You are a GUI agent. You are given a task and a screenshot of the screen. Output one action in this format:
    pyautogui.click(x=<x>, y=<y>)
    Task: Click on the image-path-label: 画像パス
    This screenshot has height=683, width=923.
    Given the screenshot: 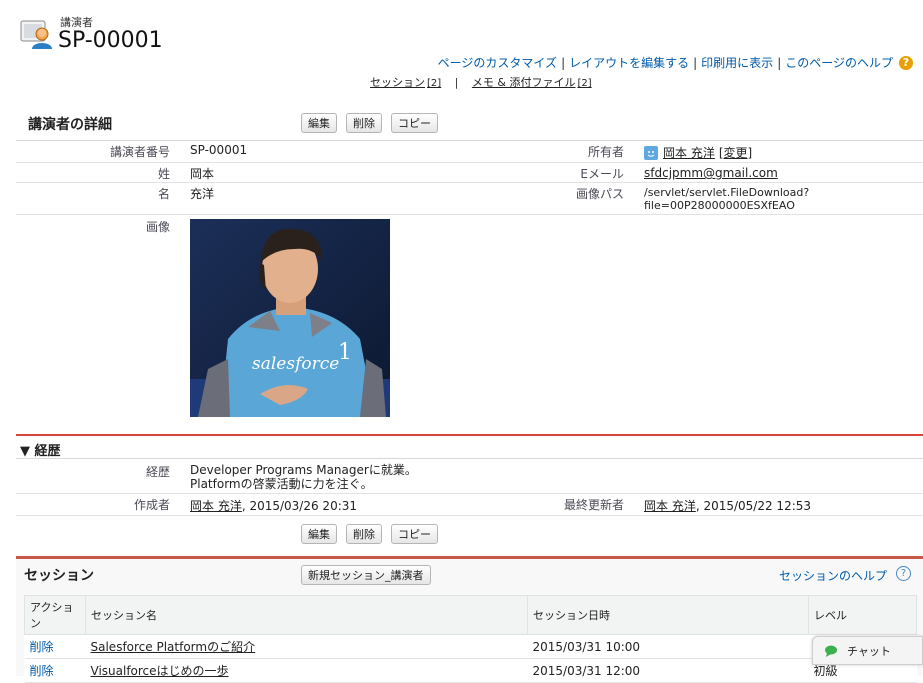 What is the action you would take?
    pyautogui.click(x=599, y=194)
    